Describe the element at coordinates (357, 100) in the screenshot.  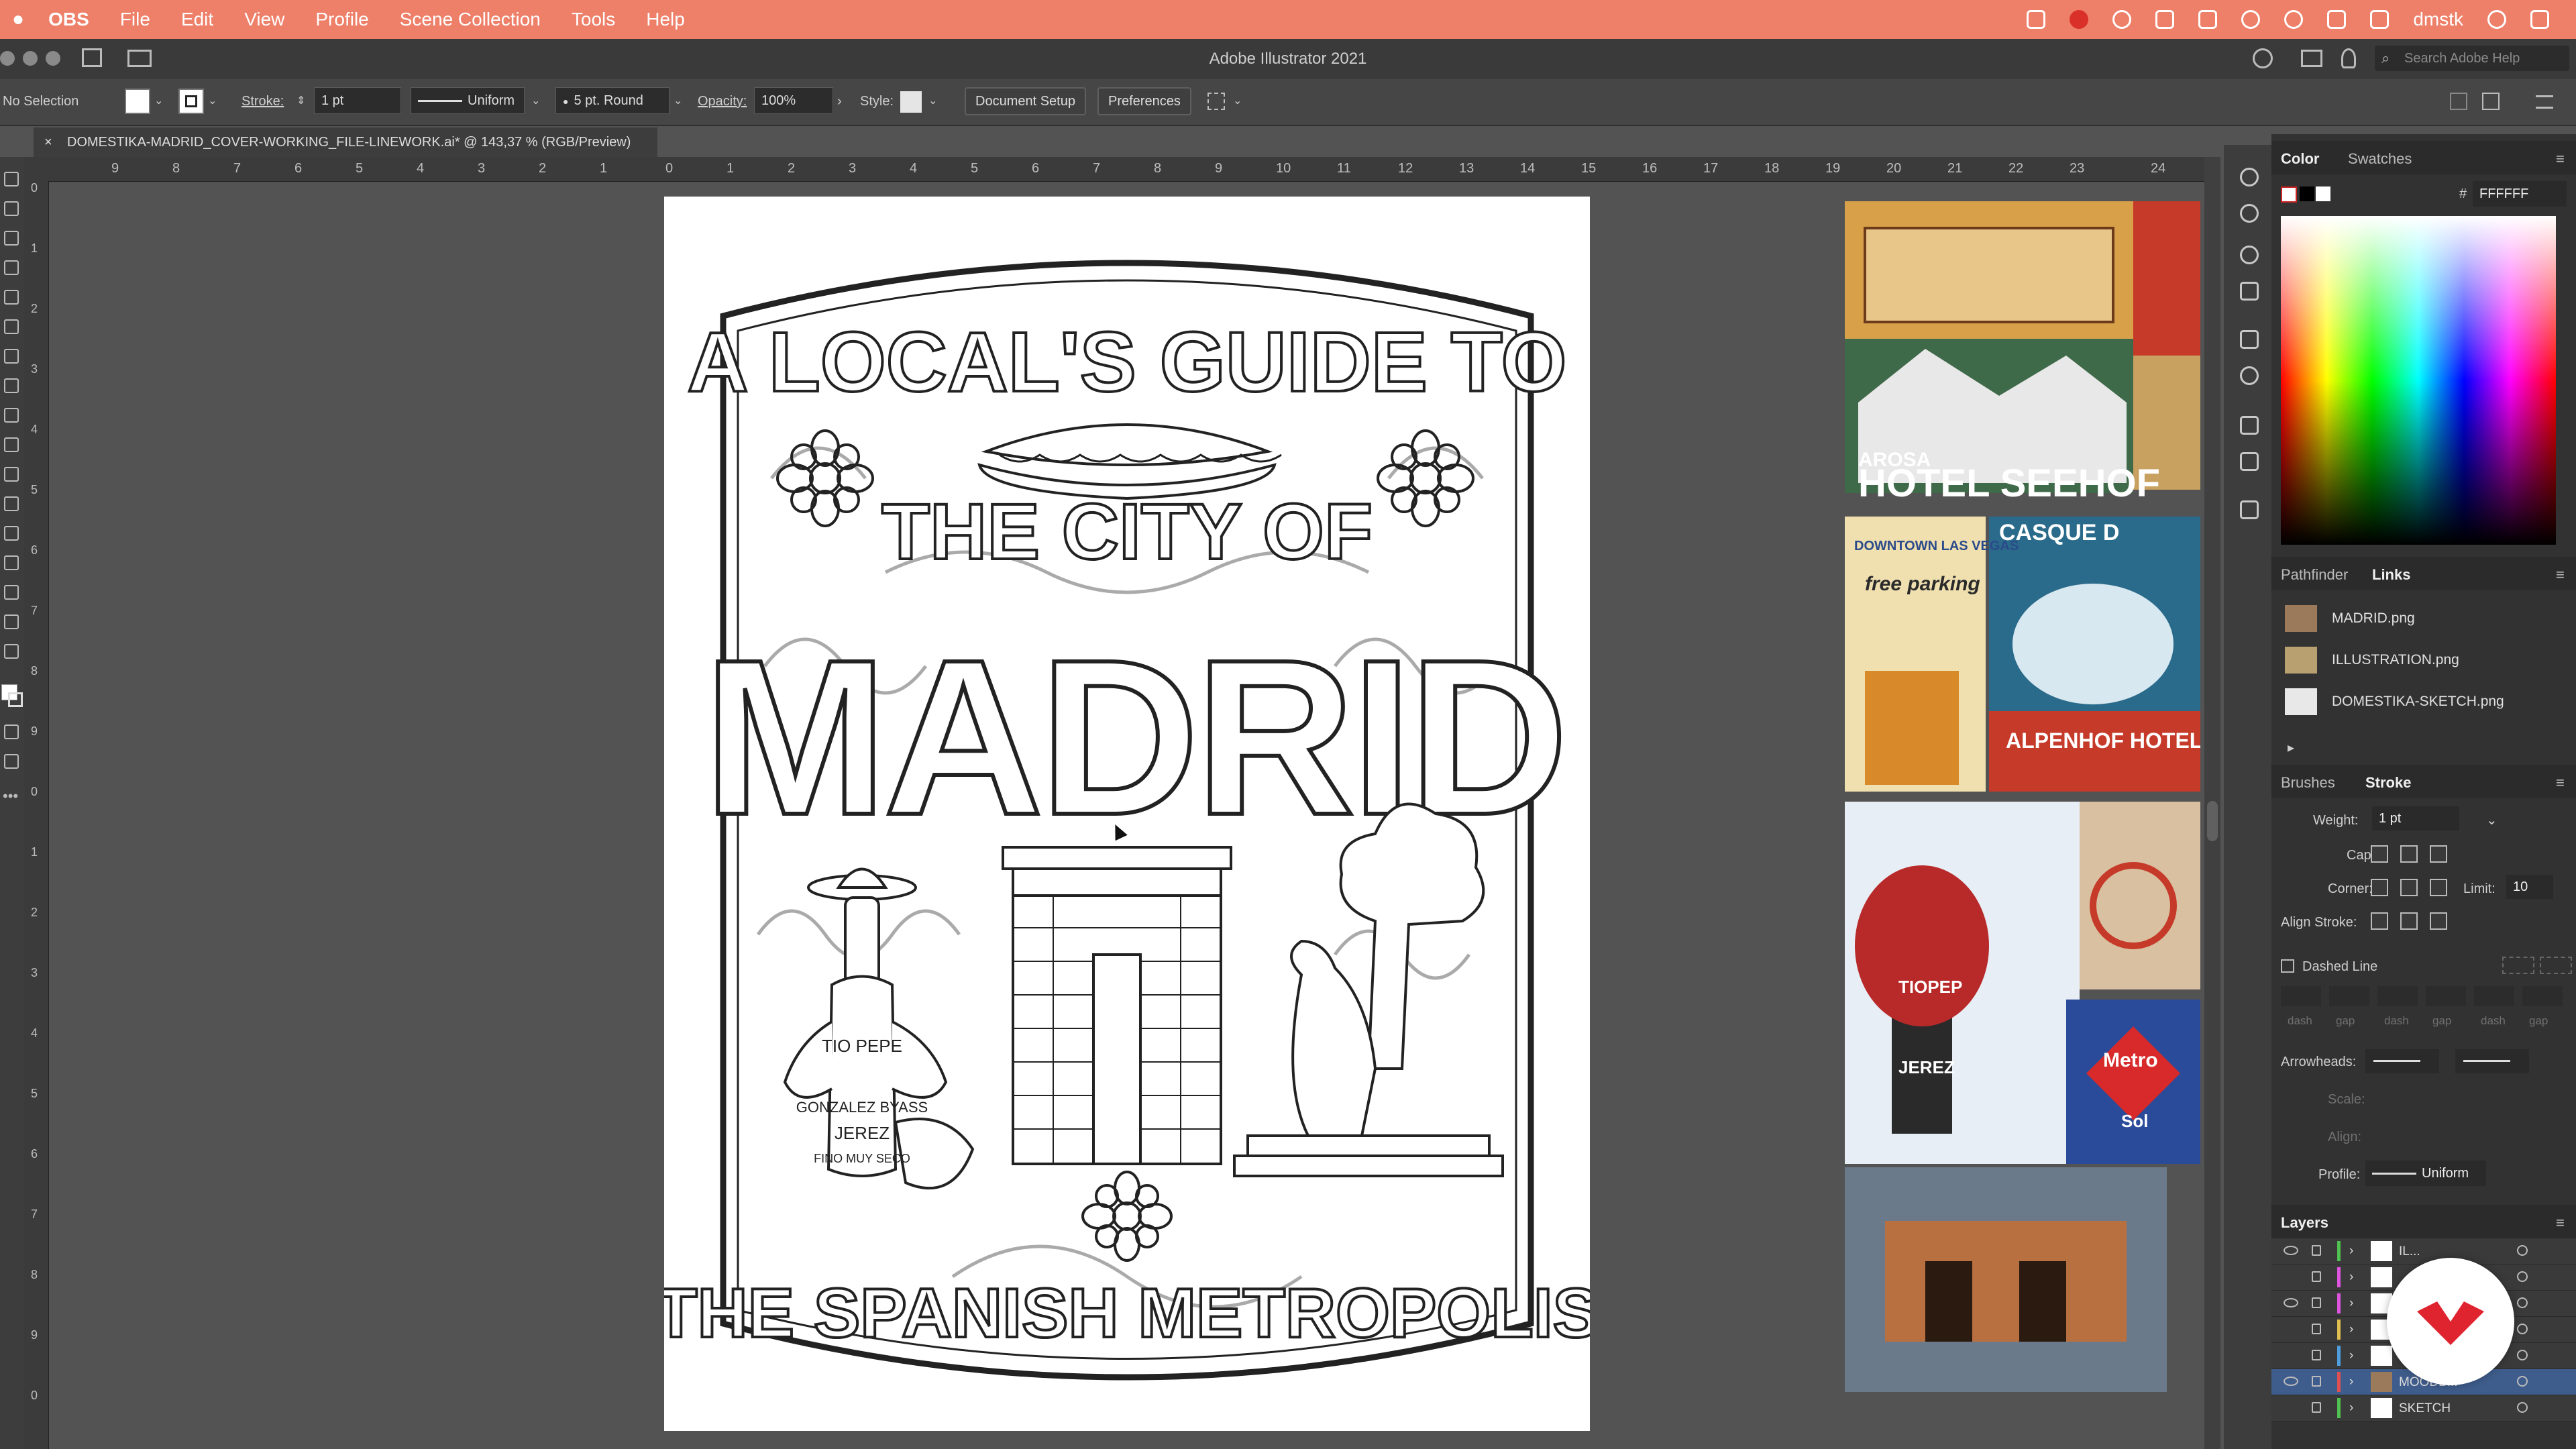
I see `stroke-weight-field: 1 pt` at that location.